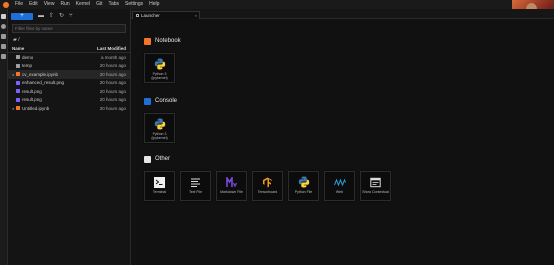 The height and width of the screenshot is (265, 554). What do you see at coordinates (49, 4) in the screenshot?
I see `menu-view: View` at bounding box center [49, 4].